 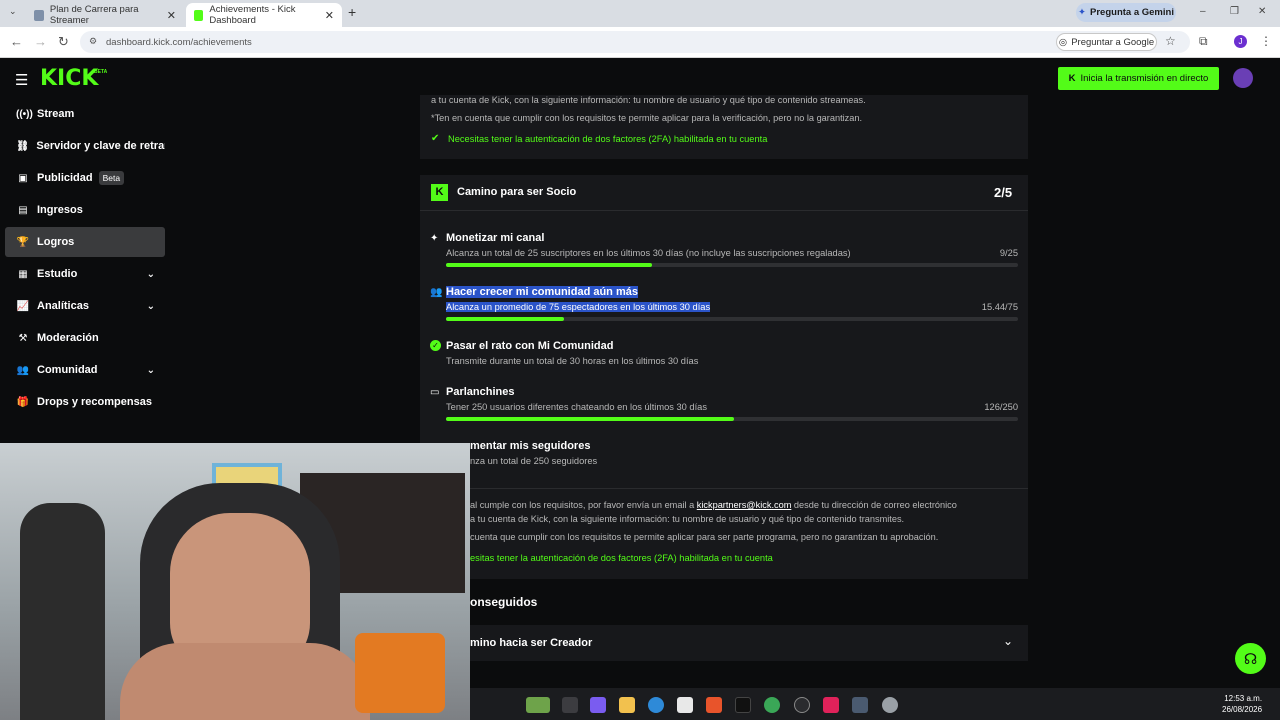 I want to click on dragon-ball-lamp, so click(x=400, y=673).